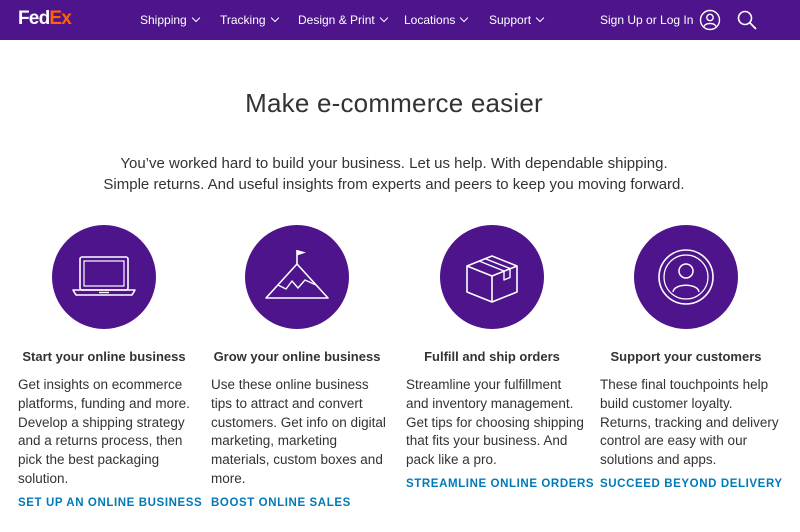 The width and height of the screenshot is (800, 532). What do you see at coordinates (297, 356) in the screenshot?
I see `feature-title: Grow your online business` at bounding box center [297, 356].